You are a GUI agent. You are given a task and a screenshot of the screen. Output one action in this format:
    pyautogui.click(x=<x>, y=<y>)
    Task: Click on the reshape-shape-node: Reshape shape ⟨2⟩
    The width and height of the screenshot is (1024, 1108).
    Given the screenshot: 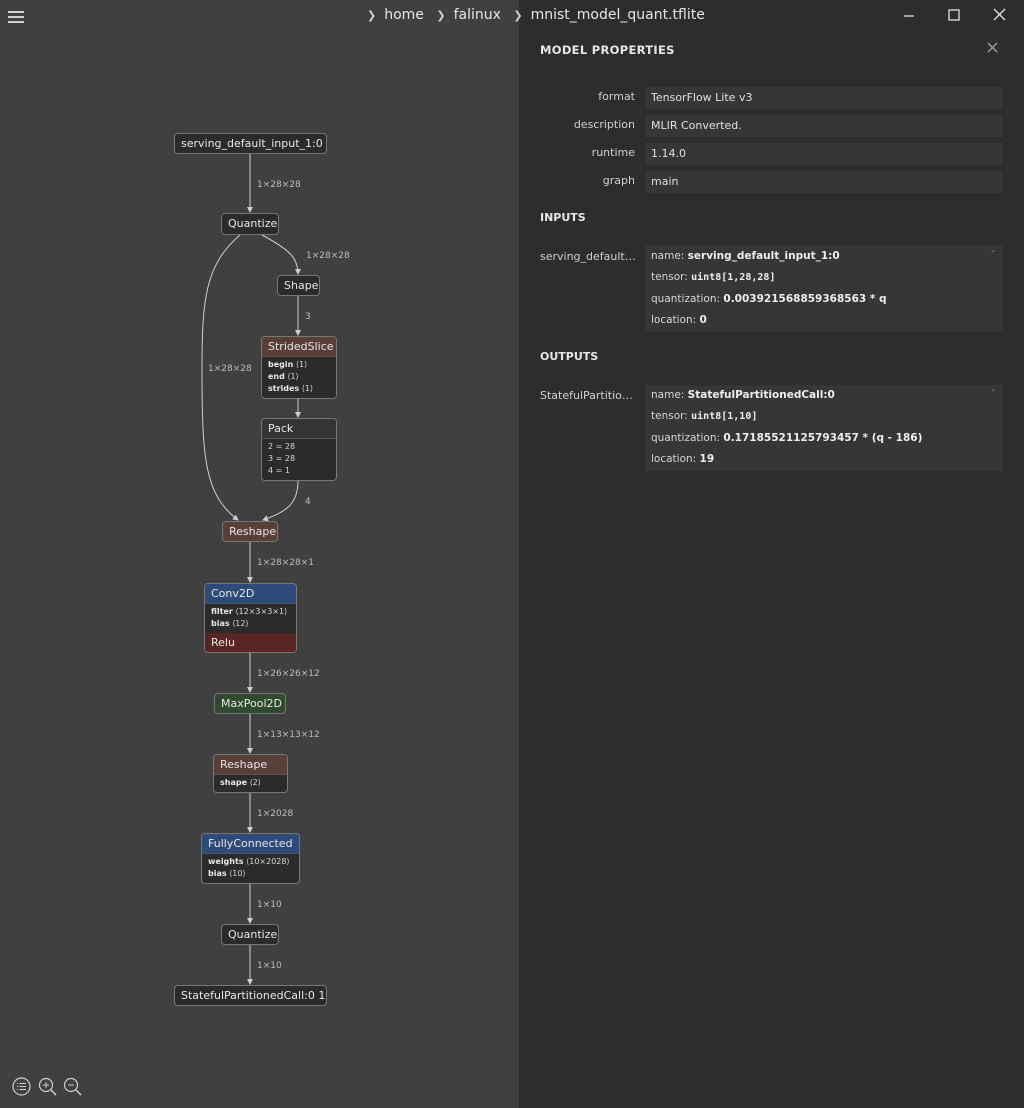 What is the action you would take?
    pyautogui.click(x=250, y=773)
    